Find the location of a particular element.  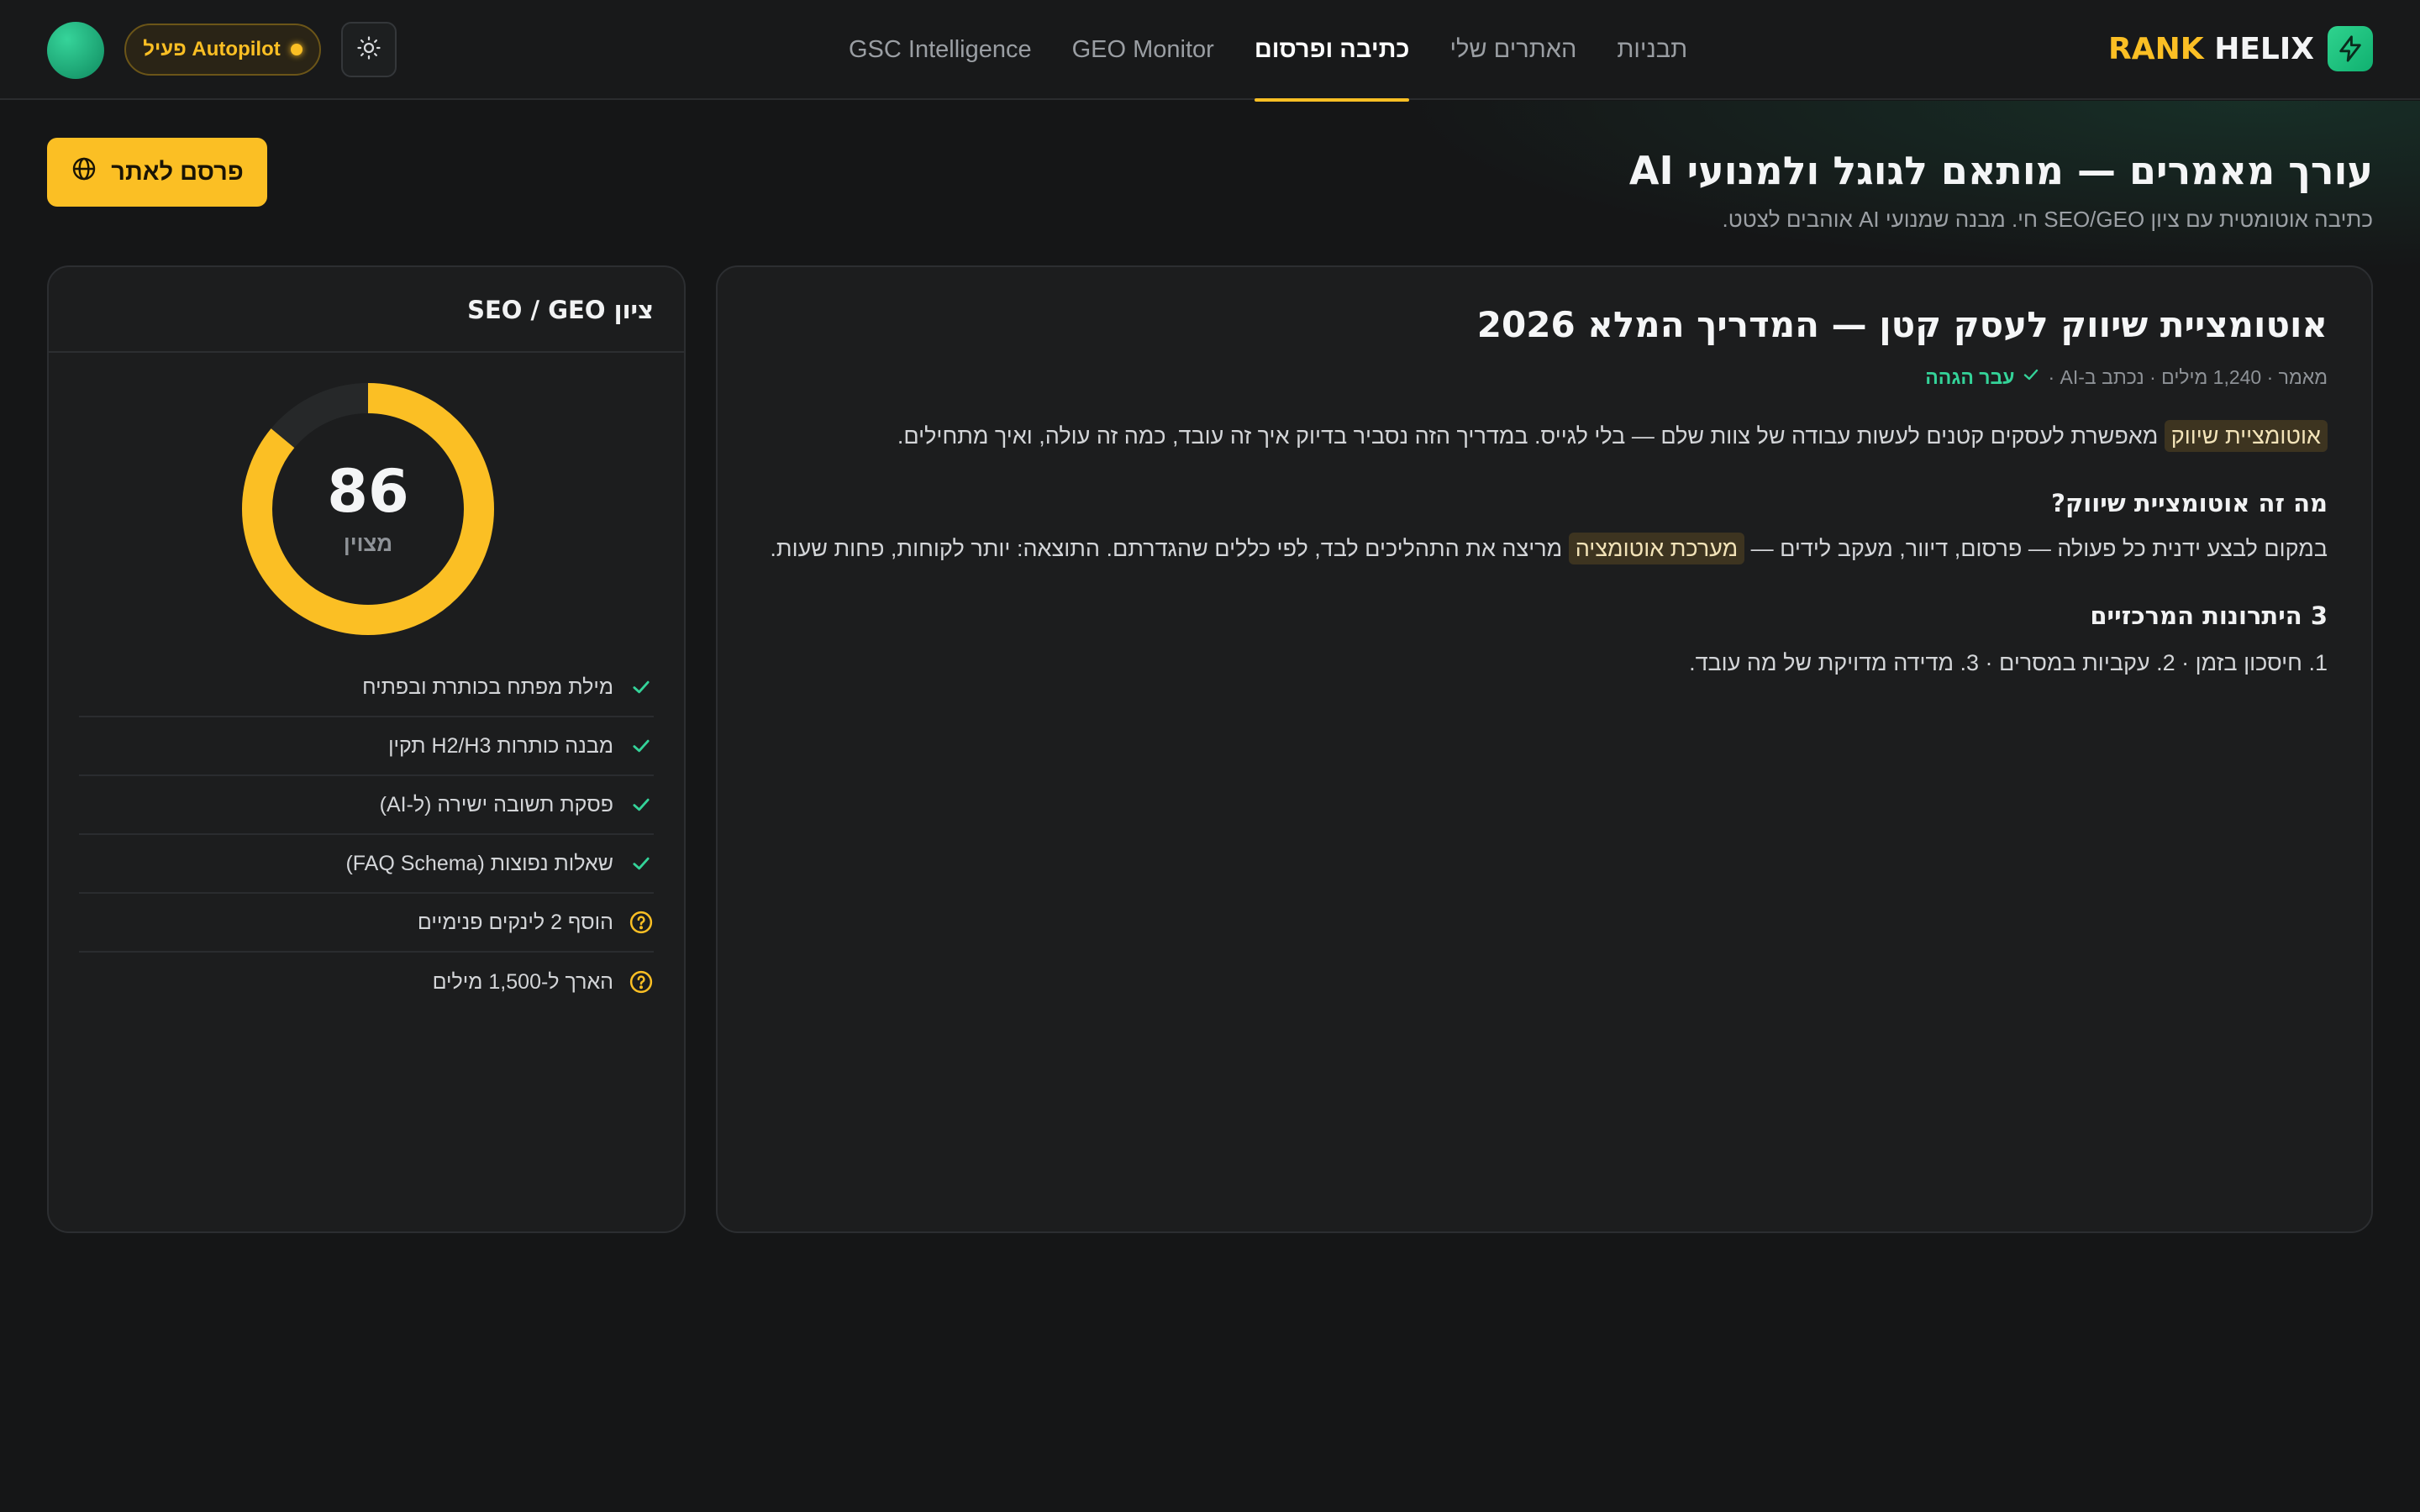

section-heading-benefits: 3 היתרונות המרכזיים is located at coordinates (2209, 615).